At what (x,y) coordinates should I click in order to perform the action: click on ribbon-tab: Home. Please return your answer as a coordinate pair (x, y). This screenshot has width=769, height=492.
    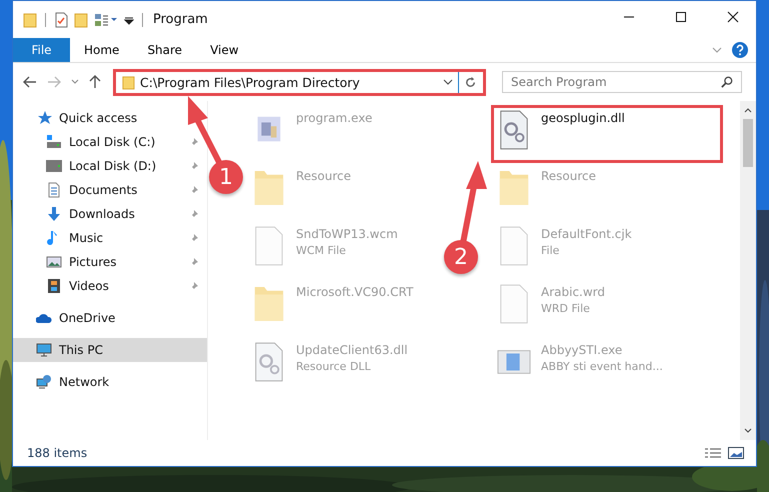
    Looking at the image, I should click on (102, 50).